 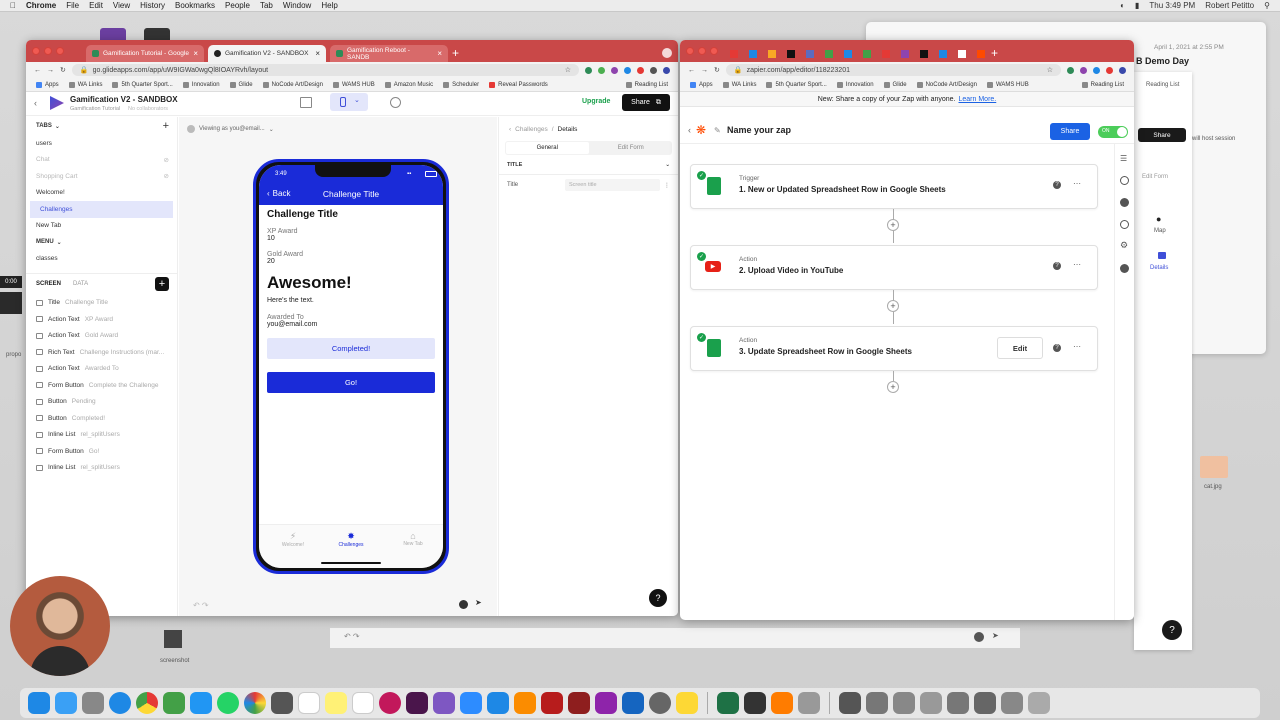 What do you see at coordinates (704, 70) in the screenshot?
I see `forward-arrow-icon: →` at bounding box center [704, 70].